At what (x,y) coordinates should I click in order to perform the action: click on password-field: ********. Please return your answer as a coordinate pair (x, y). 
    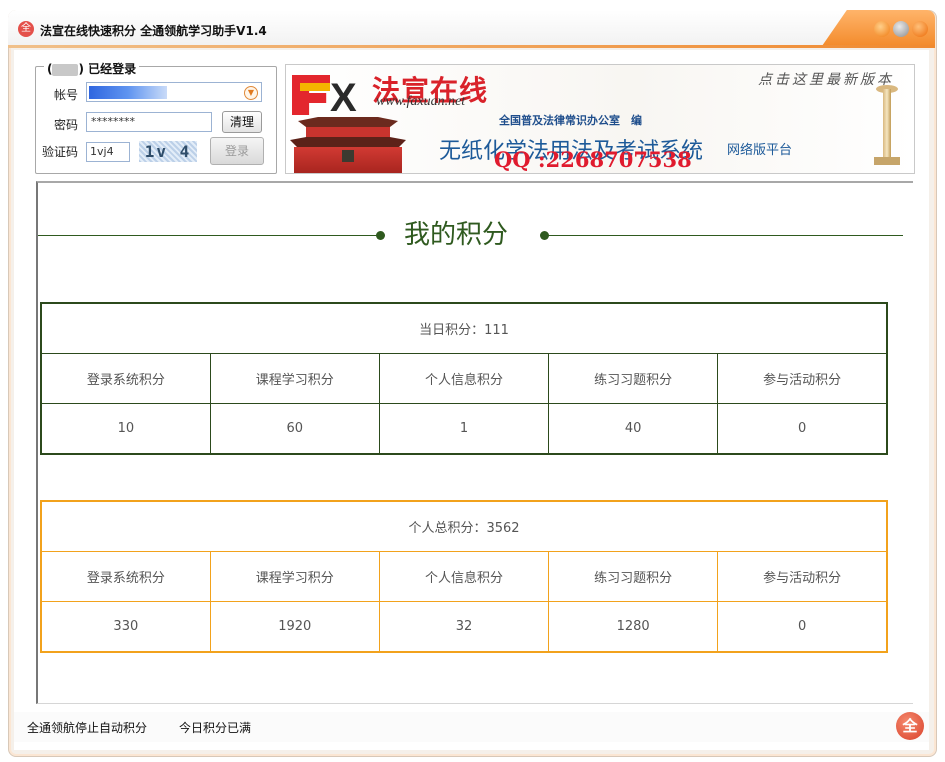
    Looking at the image, I should click on (149, 122).